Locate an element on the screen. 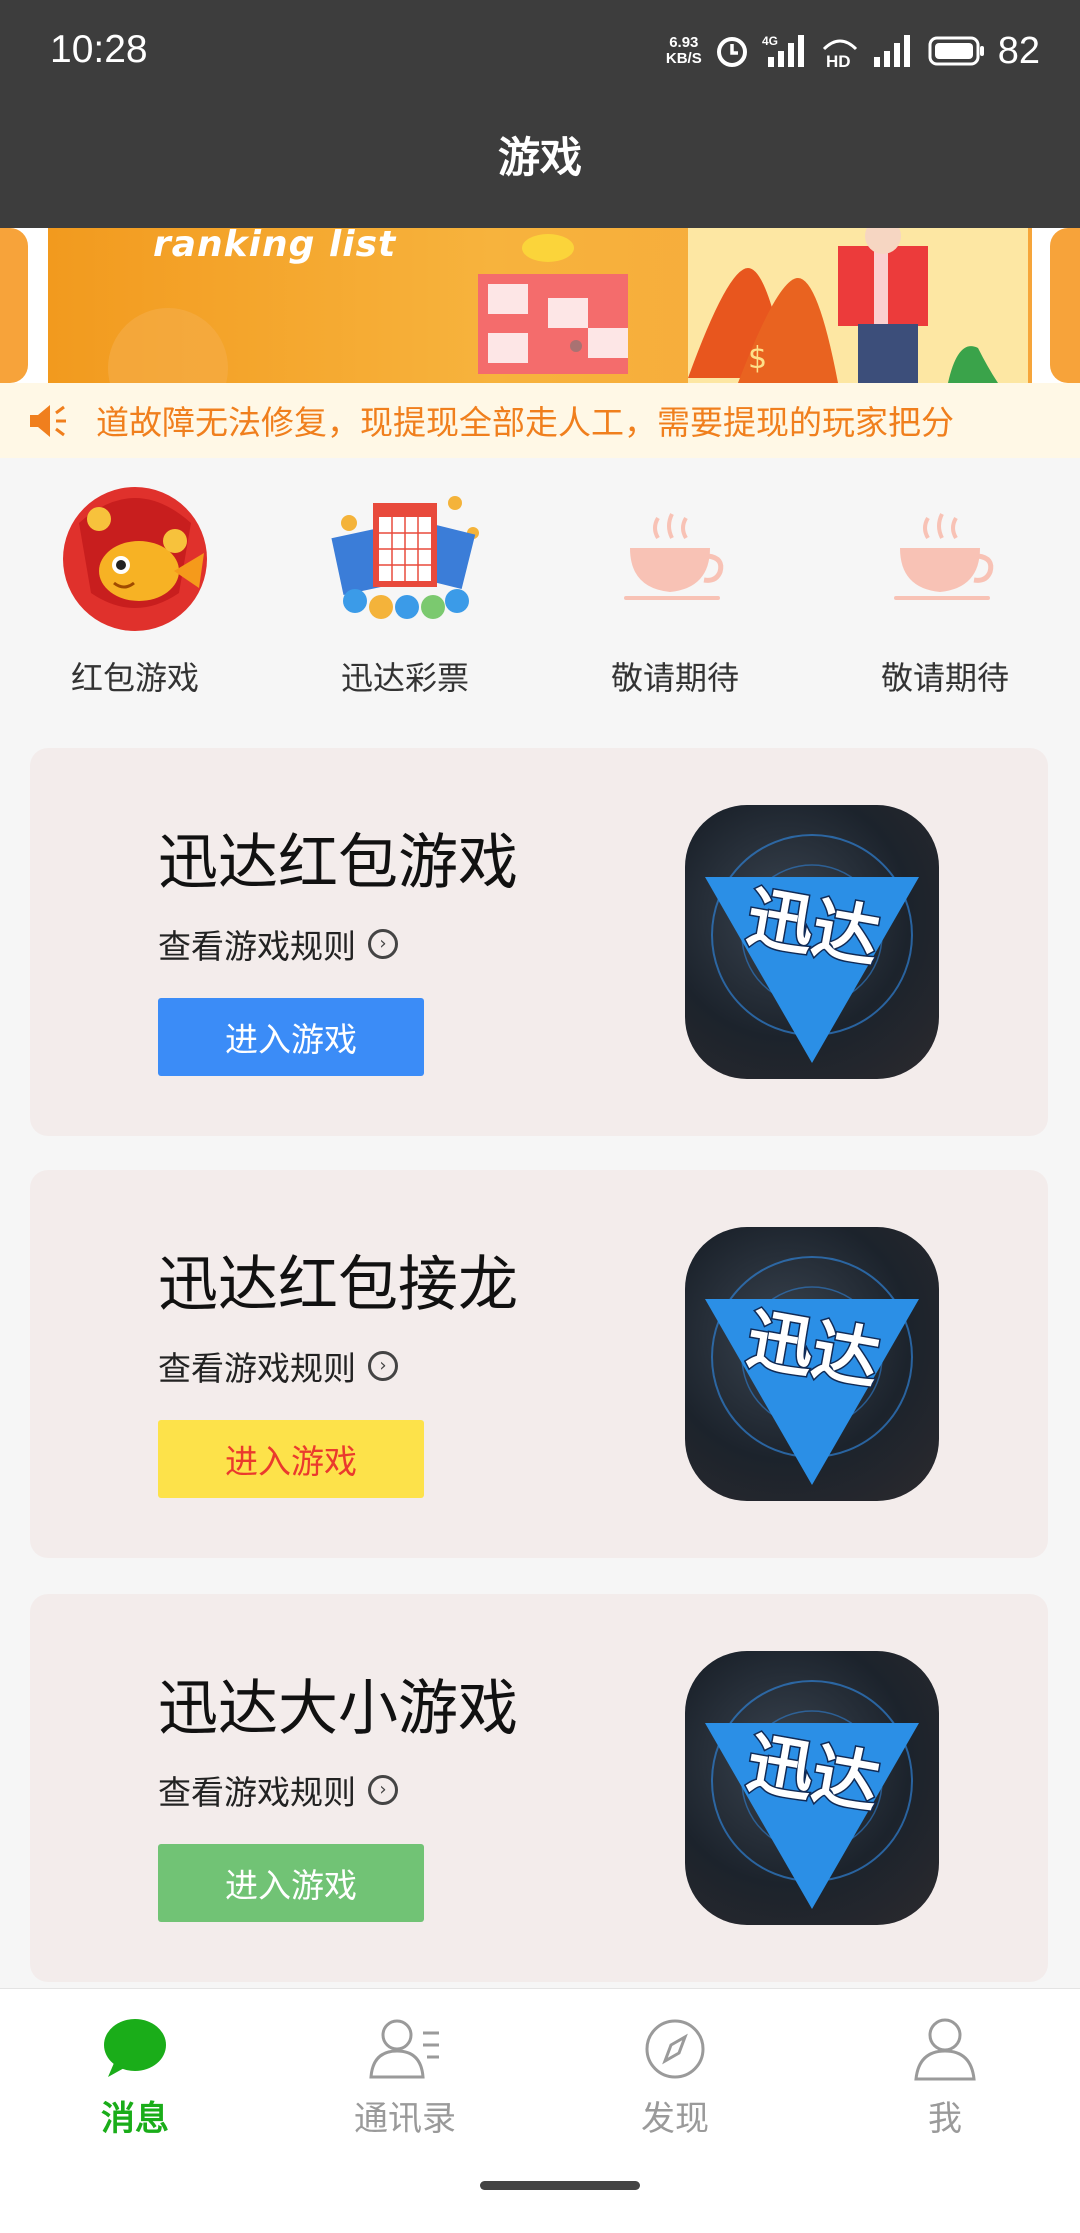  tab-contacts: 通讯录 is located at coordinates (405, 2064).